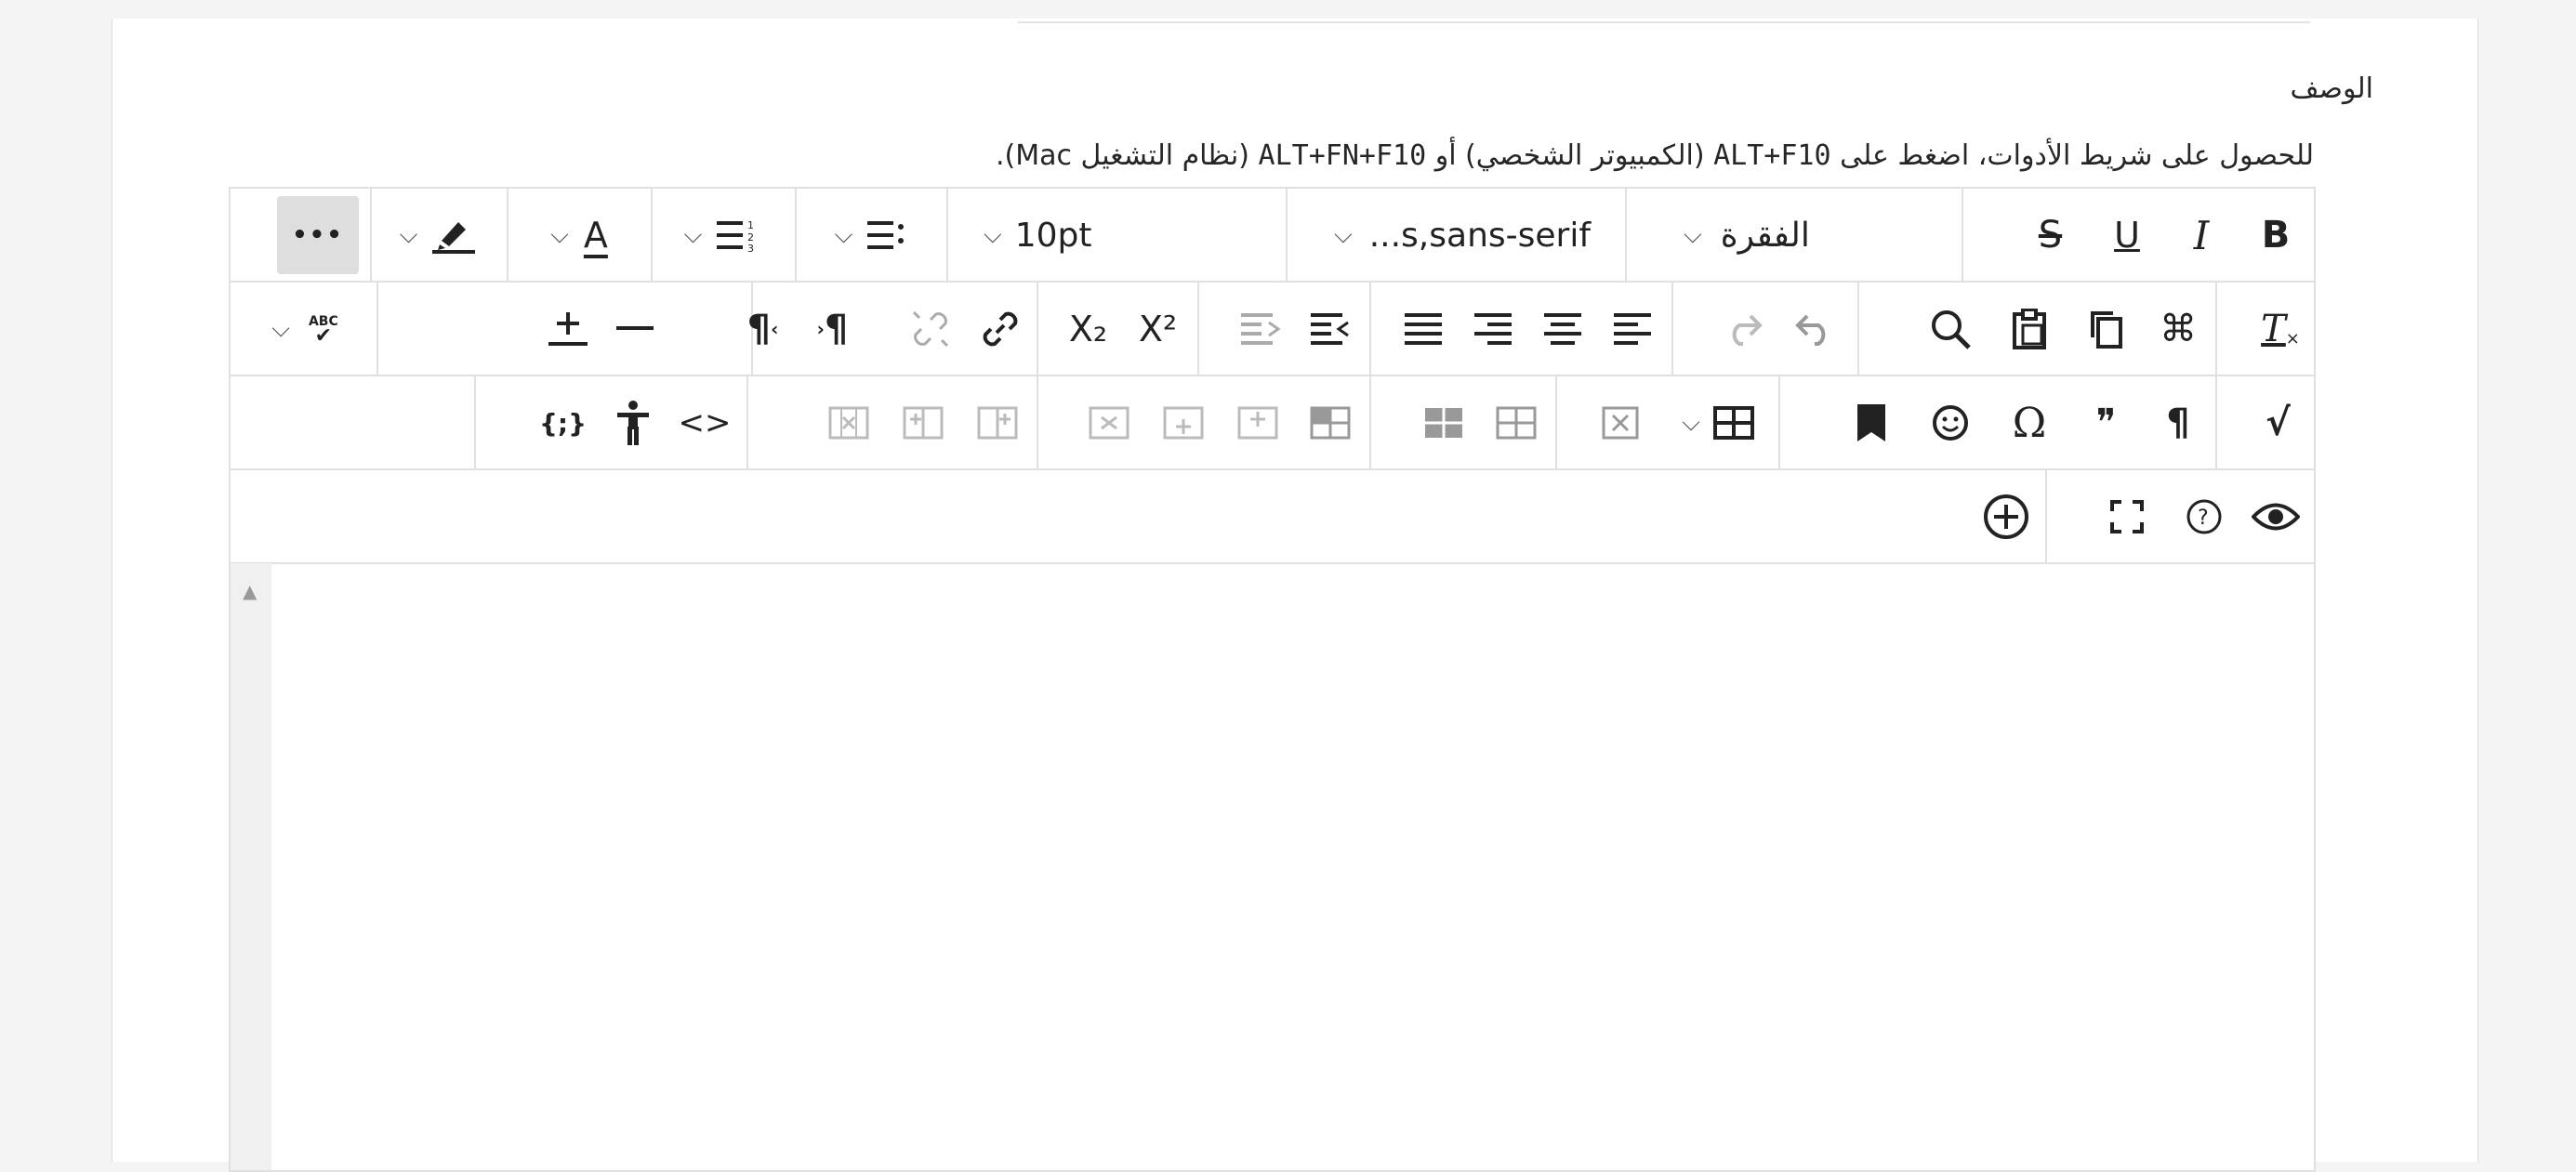 The width and height of the screenshot is (2576, 1172). I want to click on redo-button, so click(1743, 329).